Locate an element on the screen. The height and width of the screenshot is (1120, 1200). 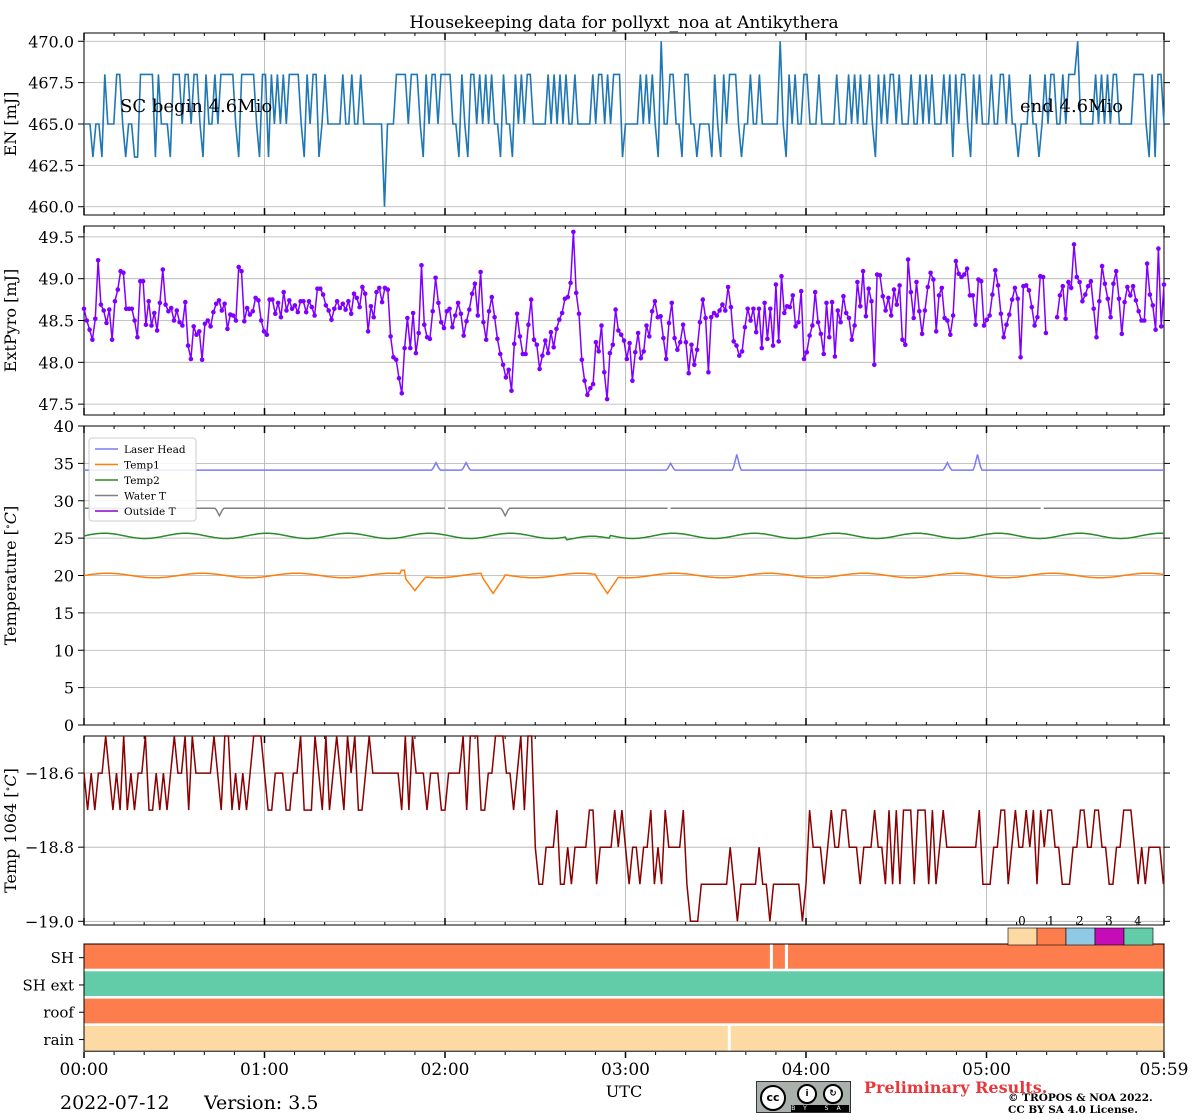
status-cell-sh-ext is located at coordinates (624, 983).